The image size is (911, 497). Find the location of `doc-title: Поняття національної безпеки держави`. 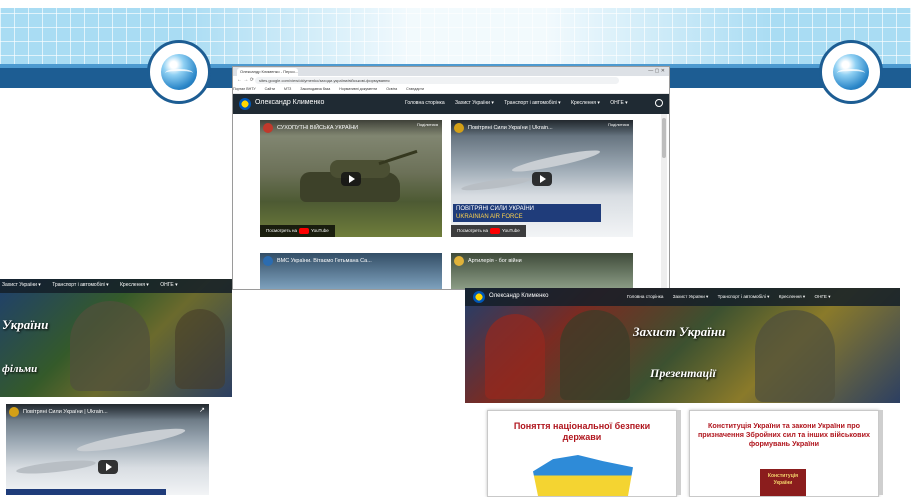

doc-title: Поняття національної безпеки держави is located at coordinates (582, 432).